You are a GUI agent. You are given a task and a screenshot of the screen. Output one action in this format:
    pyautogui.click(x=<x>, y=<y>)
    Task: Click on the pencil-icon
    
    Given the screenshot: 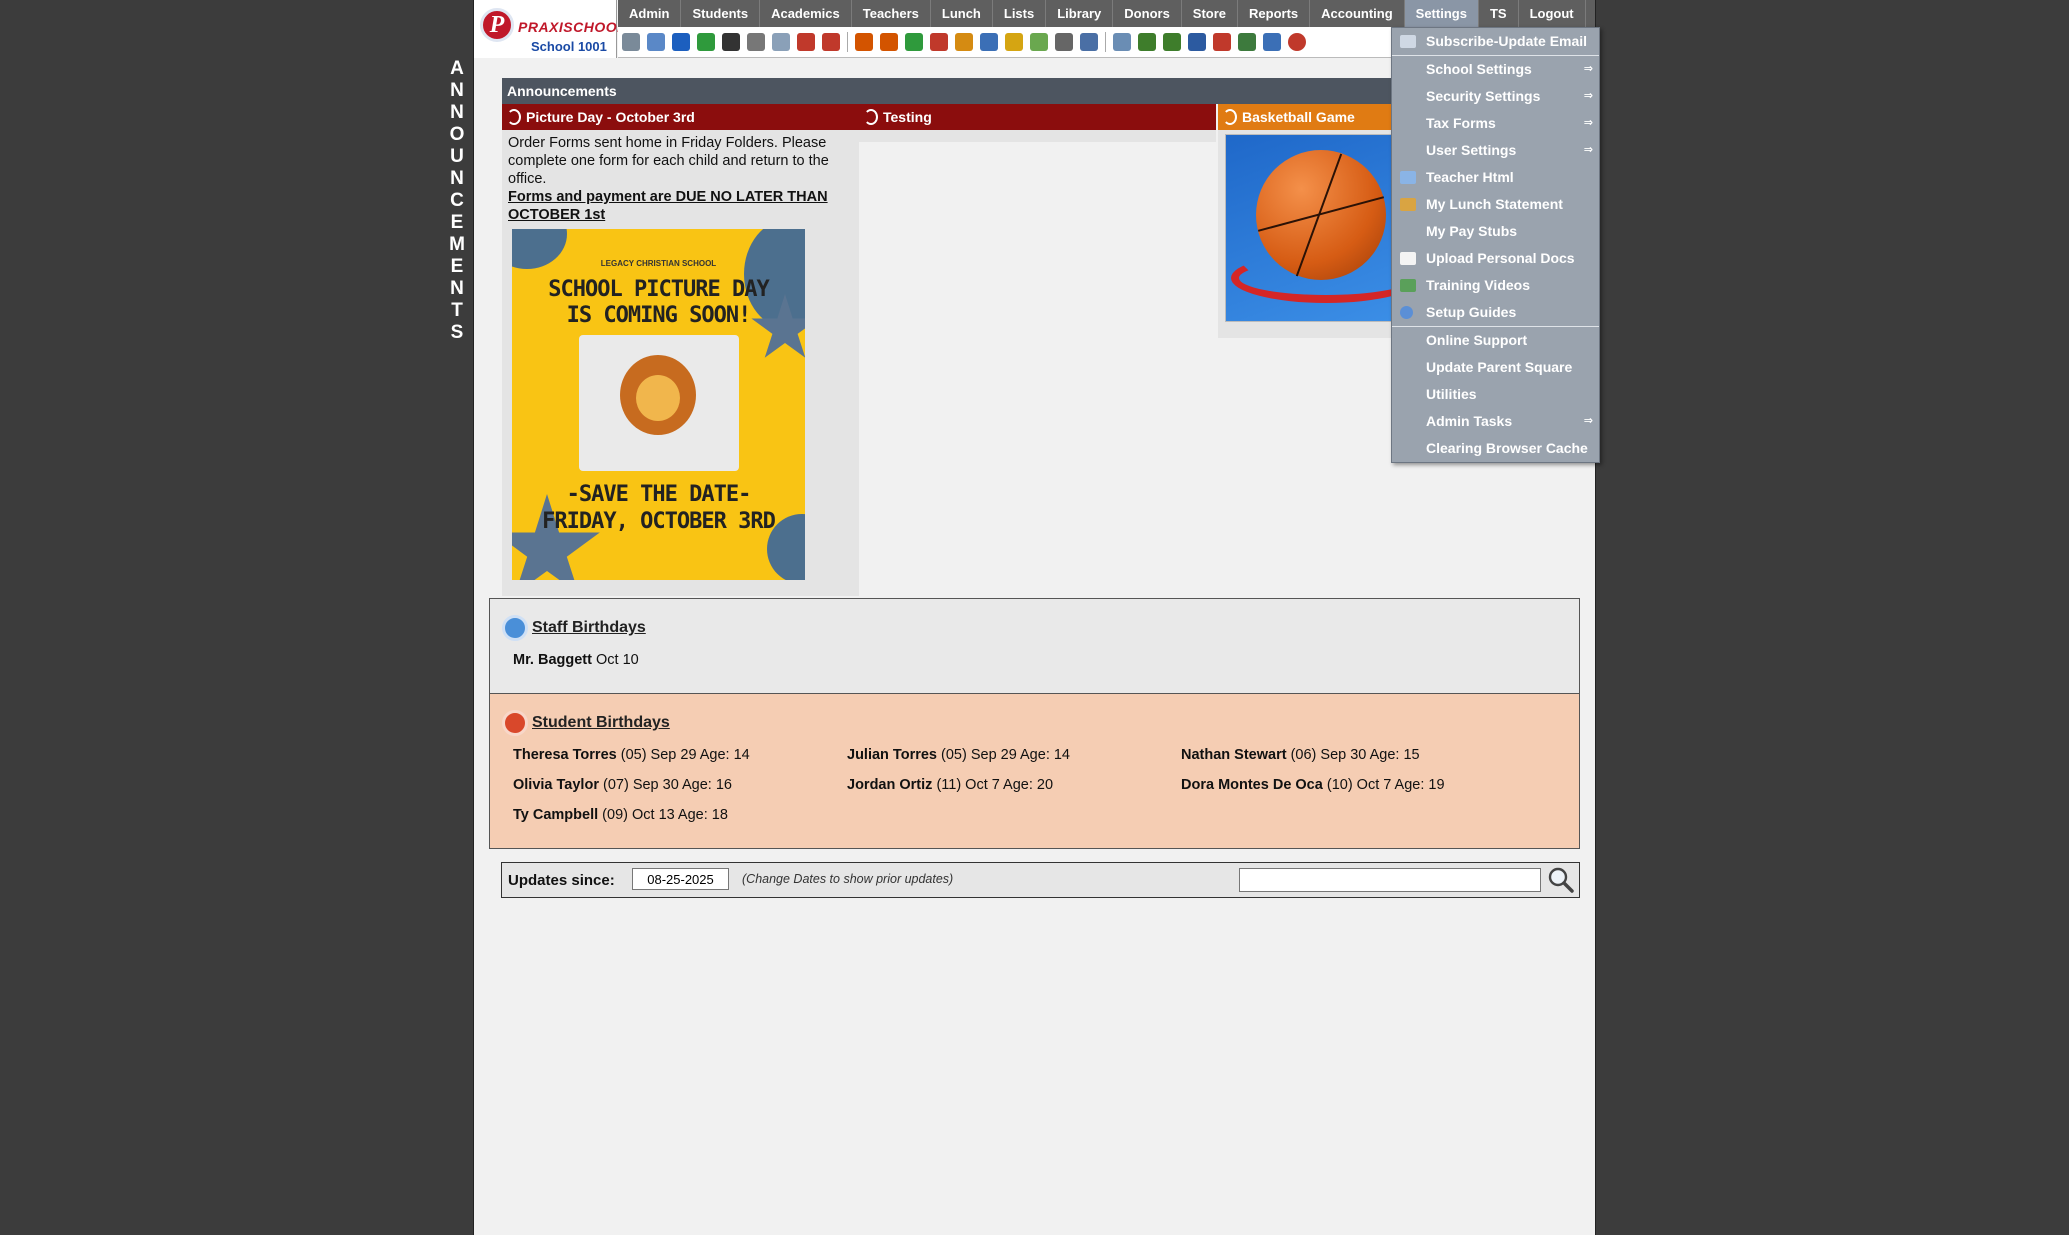 What is the action you would take?
    pyautogui.click(x=914, y=42)
    